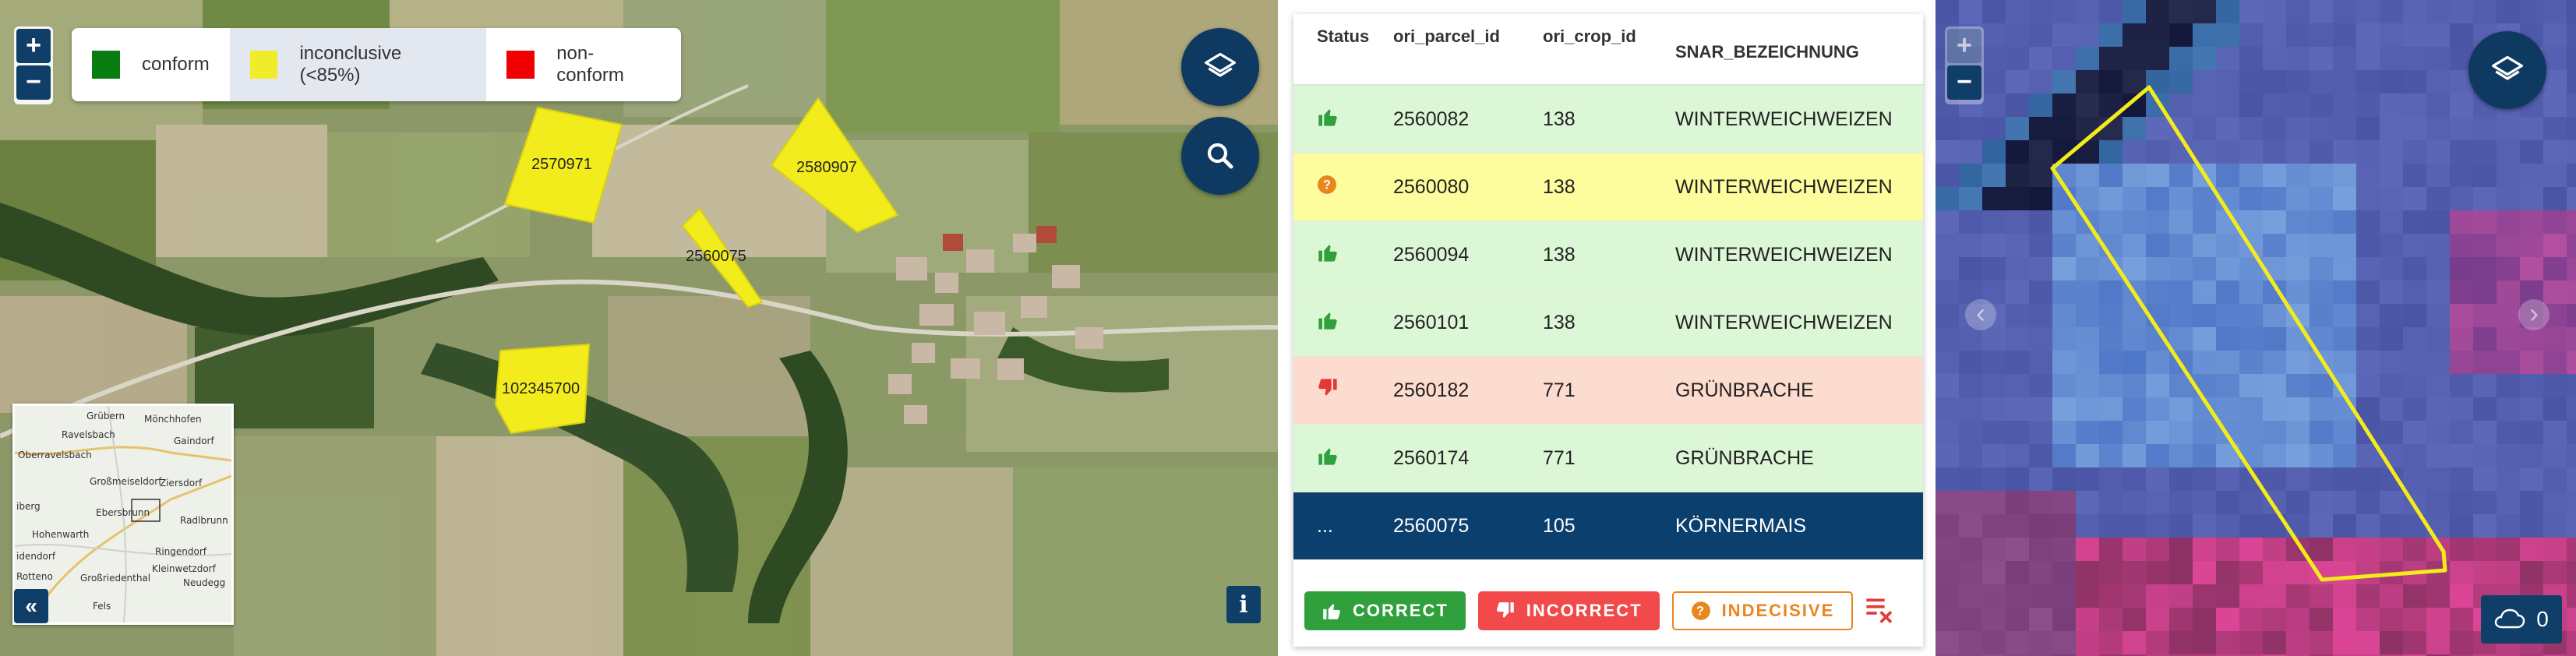 The height and width of the screenshot is (656, 2576). Describe the element at coordinates (1741, 525) in the screenshot. I see `bezeichnung-cell: KÖRNERMAIS` at that location.